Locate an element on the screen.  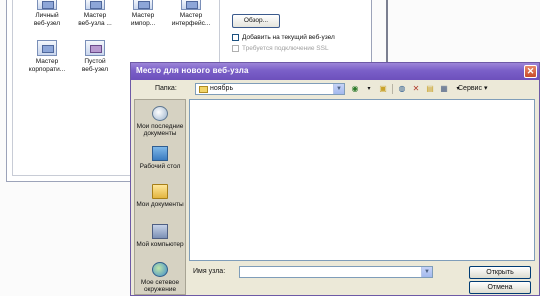
dialog-toolbar: ◉ ▾ ▣ ◍ ✕ ▤ ▦ ▾ is located at coordinates (406, 89).